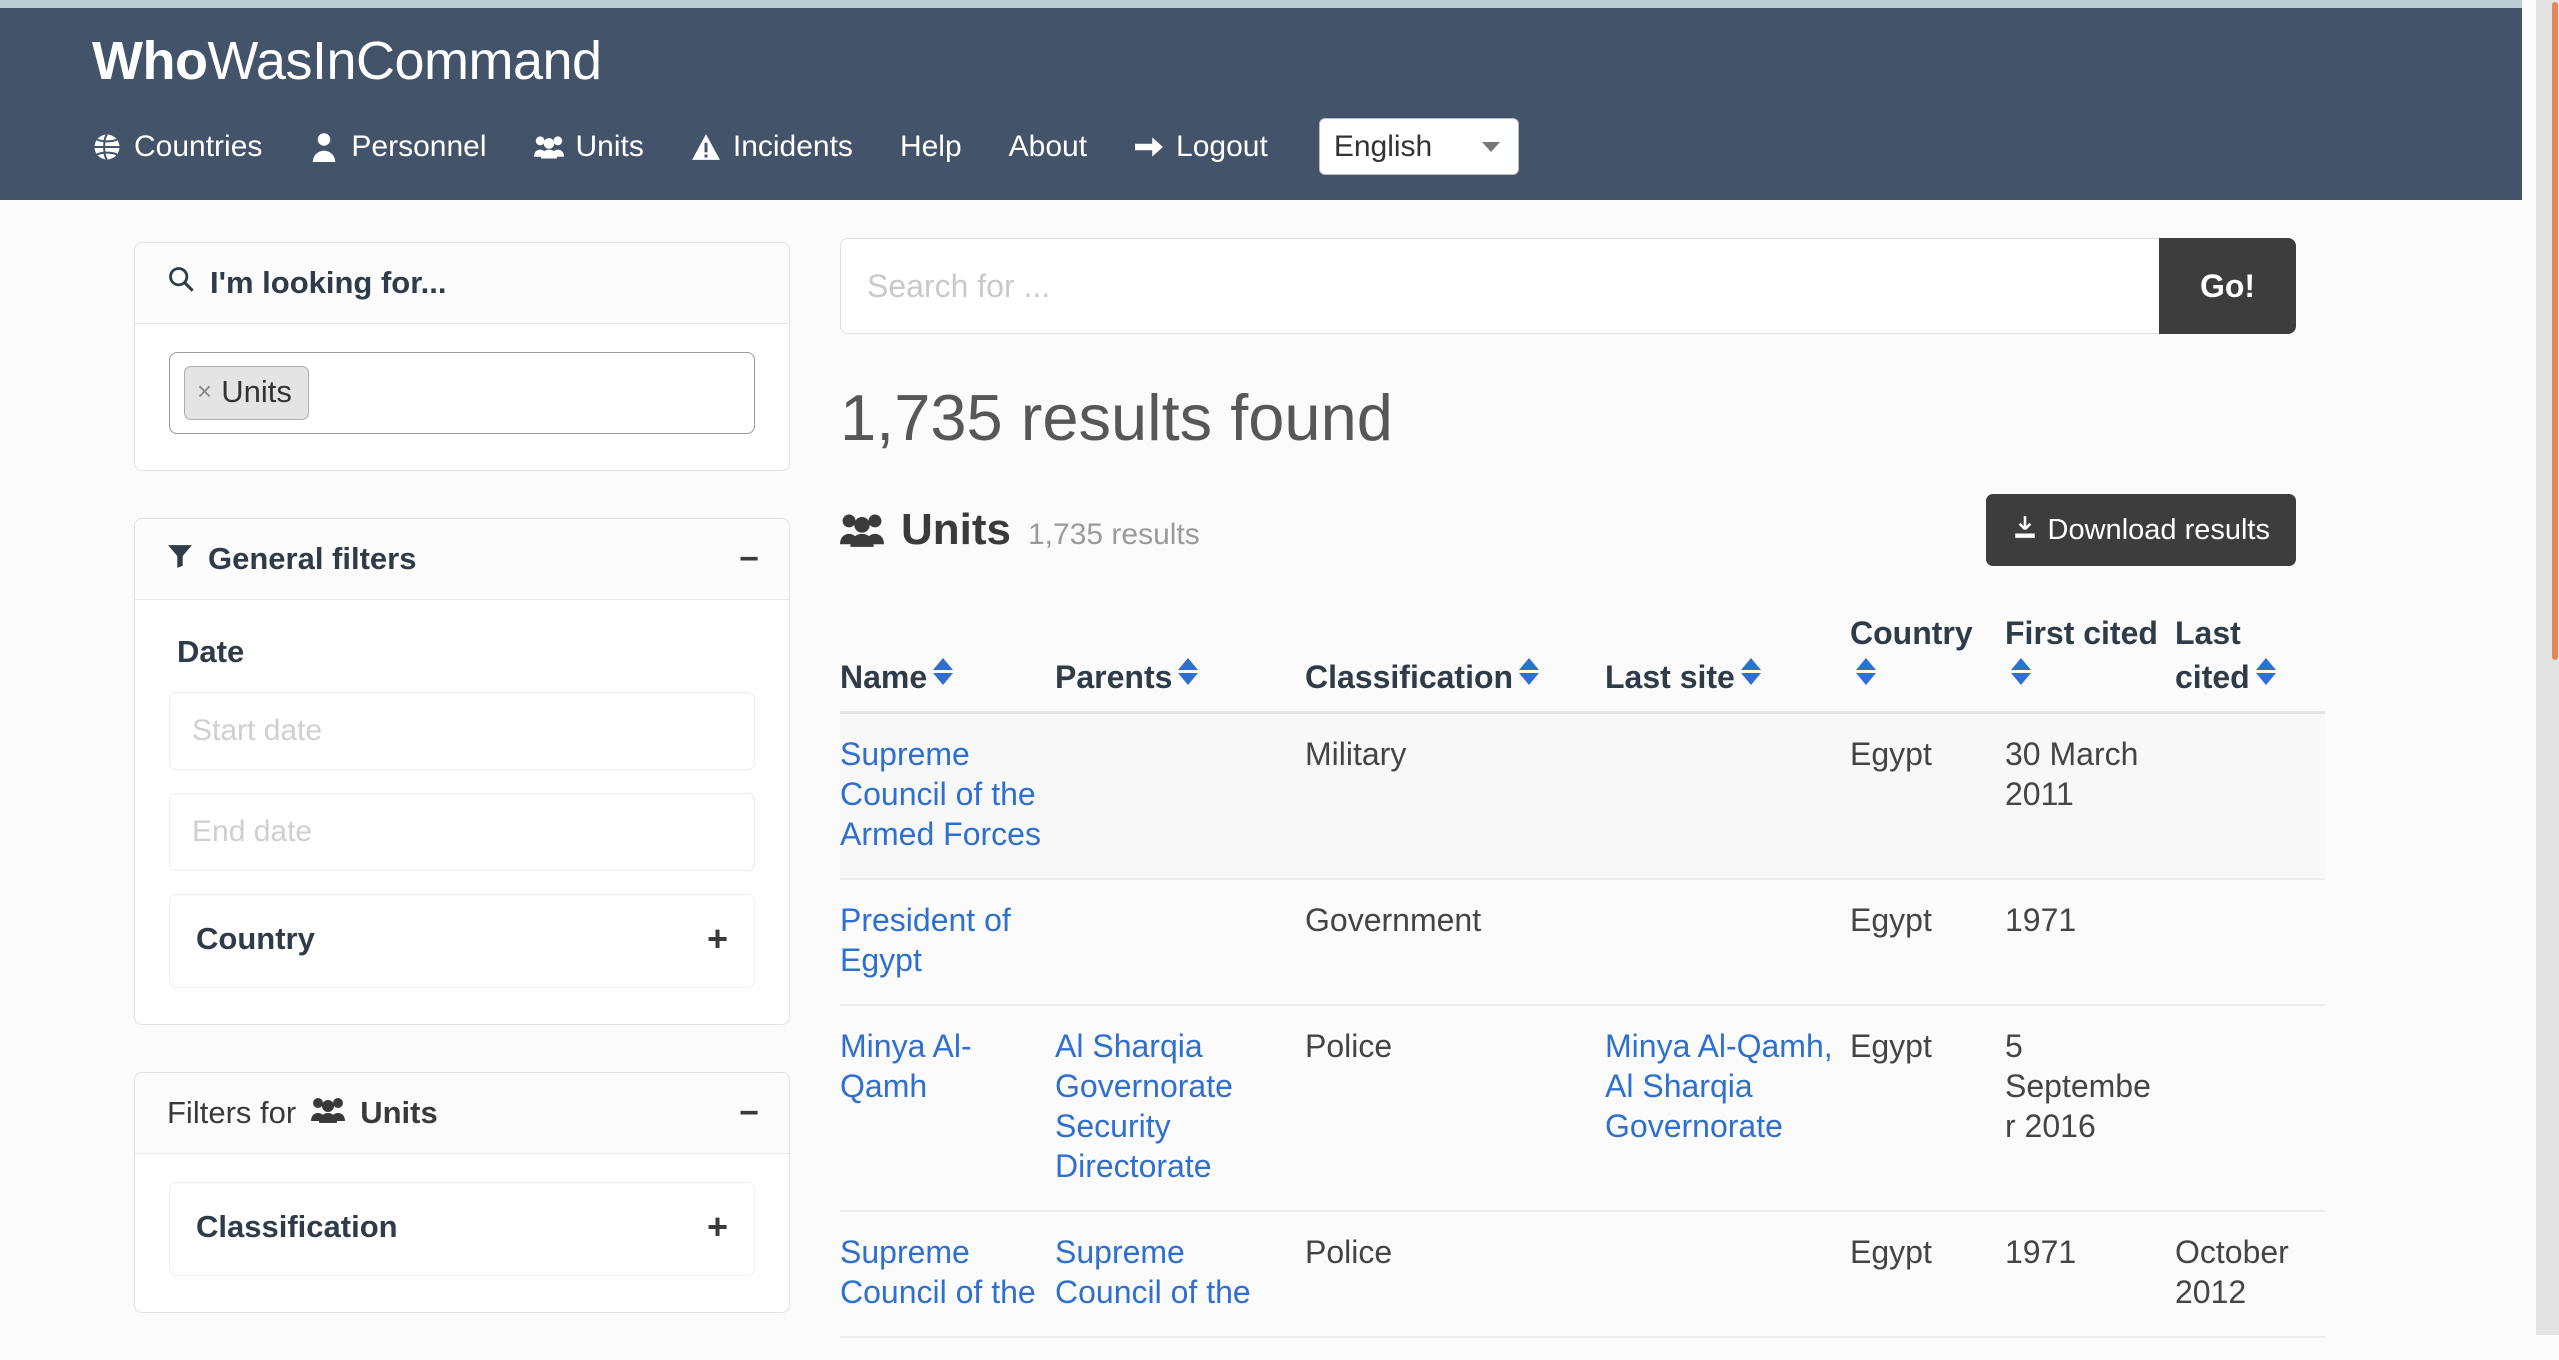 This screenshot has height=1360, width=2559. What do you see at coordinates (2227, 286) in the screenshot?
I see `search-go-button: Go!` at bounding box center [2227, 286].